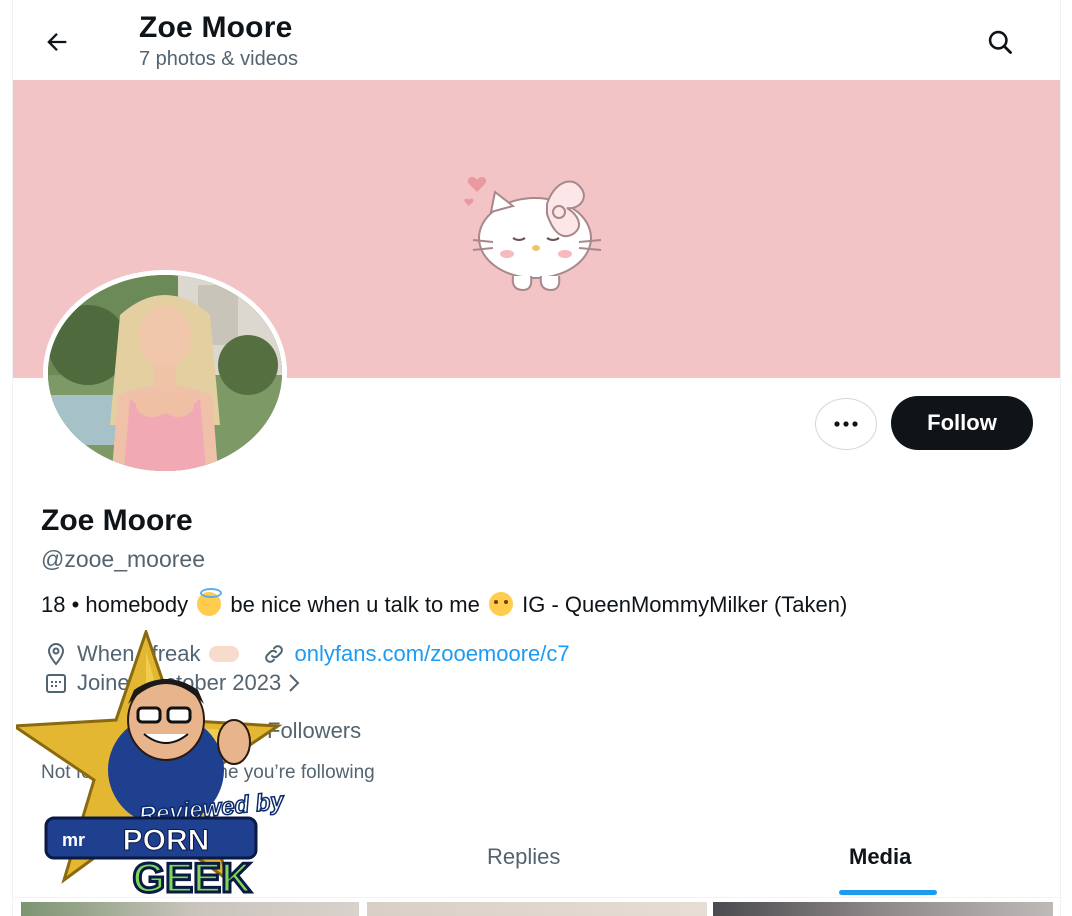  What do you see at coordinates (123, 559) in the screenshot?
I see `profile-handle: @zooe_mooree` at bounding box center [123, 559].